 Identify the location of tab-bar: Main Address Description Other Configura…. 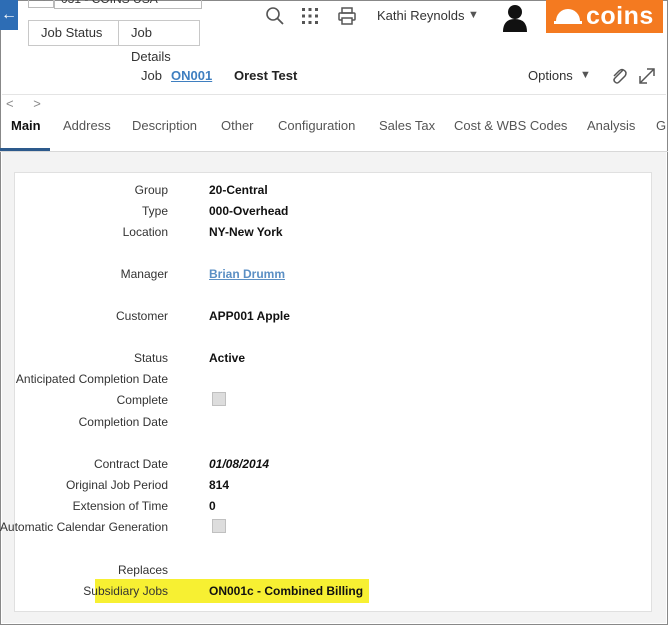
(334, 132).